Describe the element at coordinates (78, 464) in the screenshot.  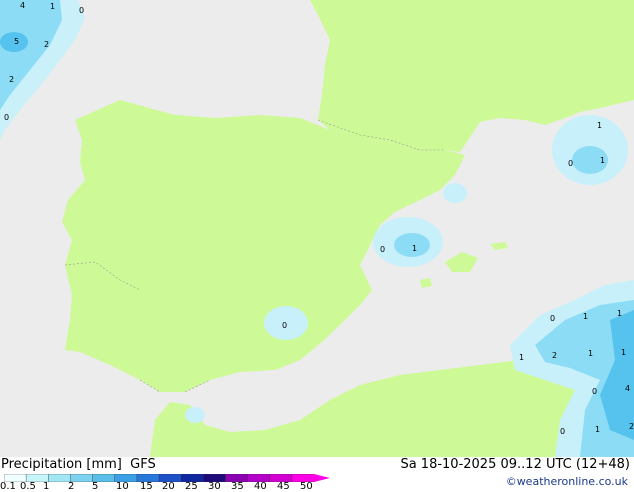
I see `product-title: Precipitation [mm] GFS` at that location.